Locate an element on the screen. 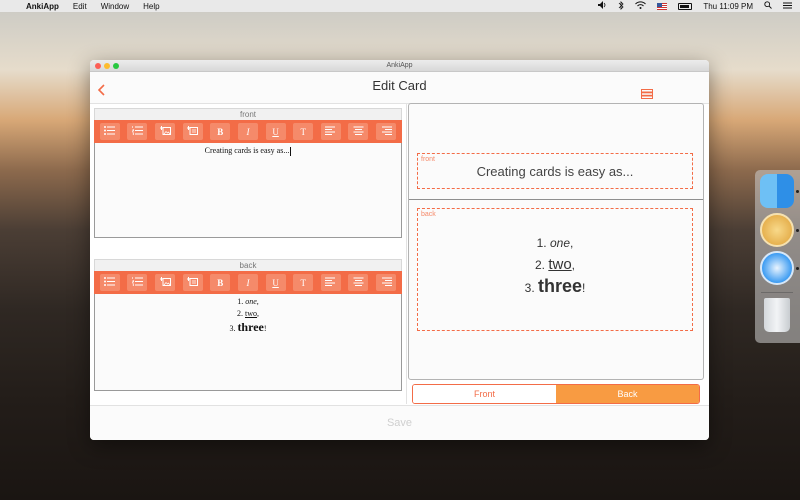 Image resolution: width=800 pixels, height=500 pixels. text-caret is located at coordinates (291, 151).